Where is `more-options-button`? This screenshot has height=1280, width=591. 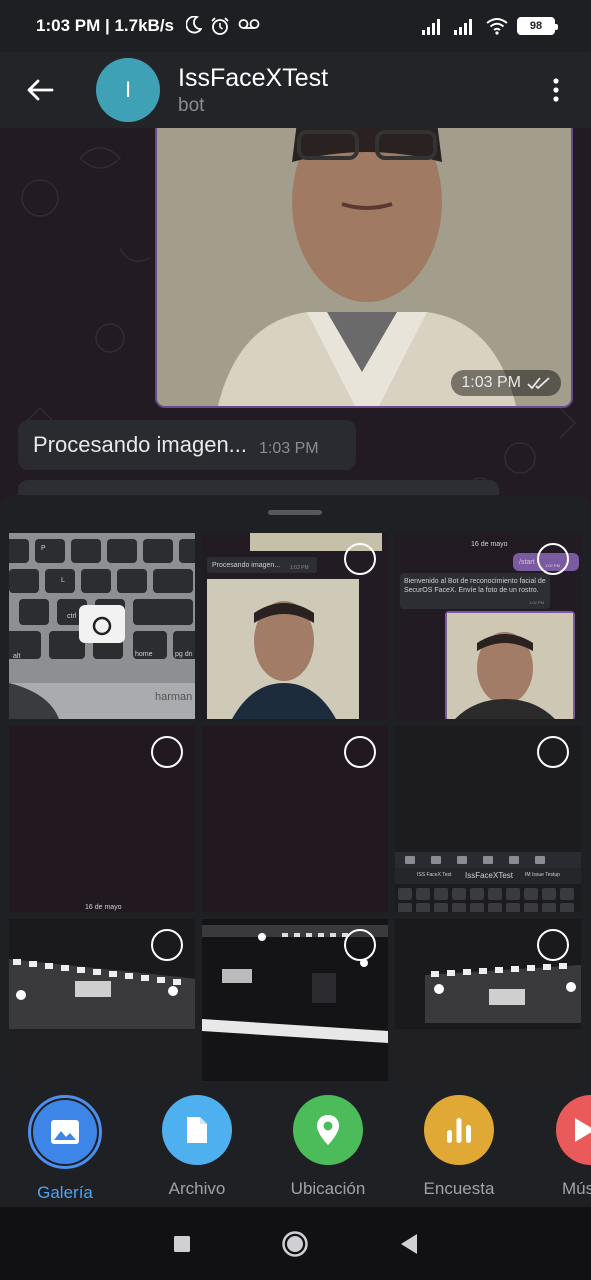 more-options-button is located at coordinates (556, 90).